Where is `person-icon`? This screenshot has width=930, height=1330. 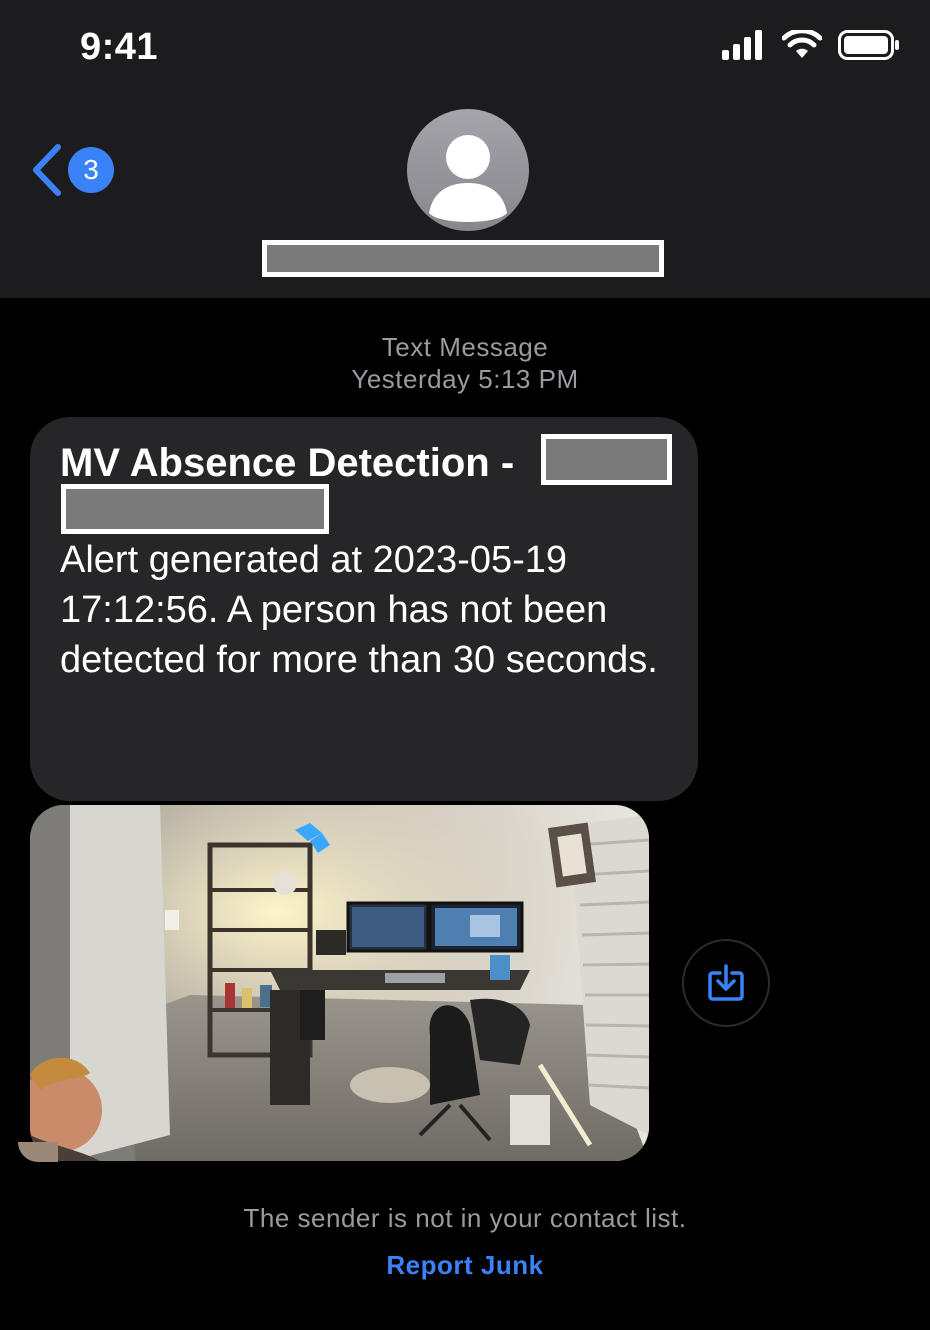
person-icon is located at coordinates (468, 178).